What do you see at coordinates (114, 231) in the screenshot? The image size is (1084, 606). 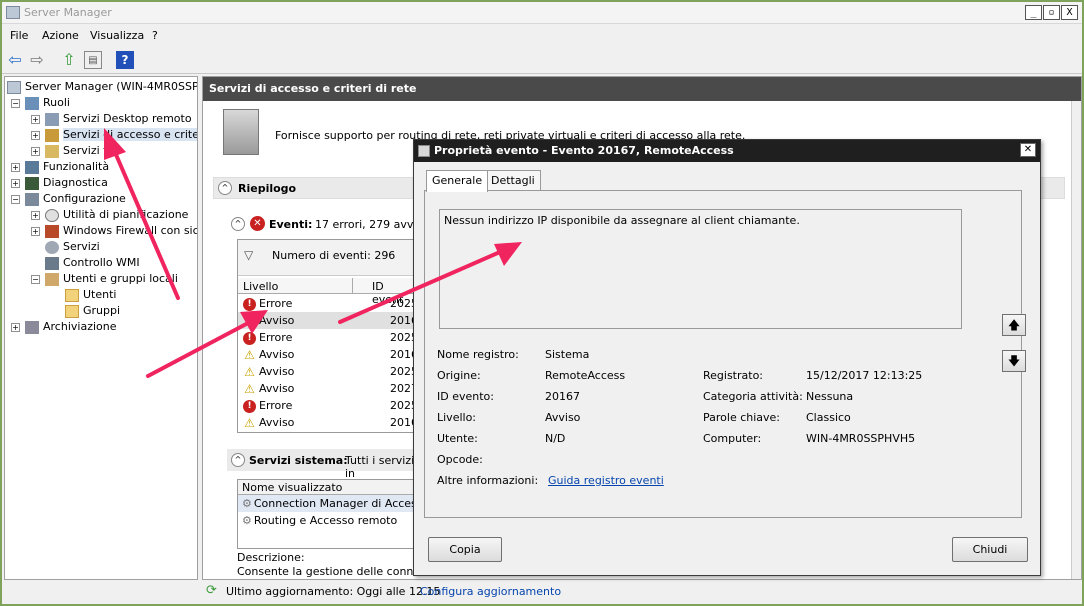 I see `tree-item-firewall: +Windows Firewall con sicure` at bounding box center [114, 231].